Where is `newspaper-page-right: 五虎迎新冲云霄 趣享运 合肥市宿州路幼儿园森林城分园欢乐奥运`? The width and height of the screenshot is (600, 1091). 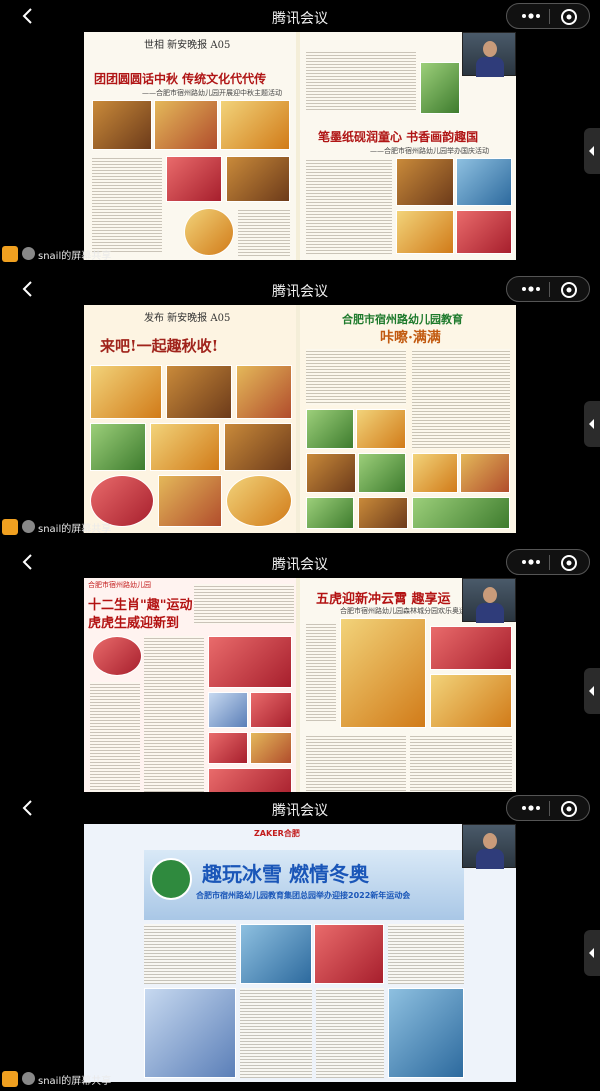
newspaper-page-right: 五虎迎新冲云霄 趣享运 合肥市宿州路幼儿园森林城分园欢乐奥运 is located at coordinates (408, 692).